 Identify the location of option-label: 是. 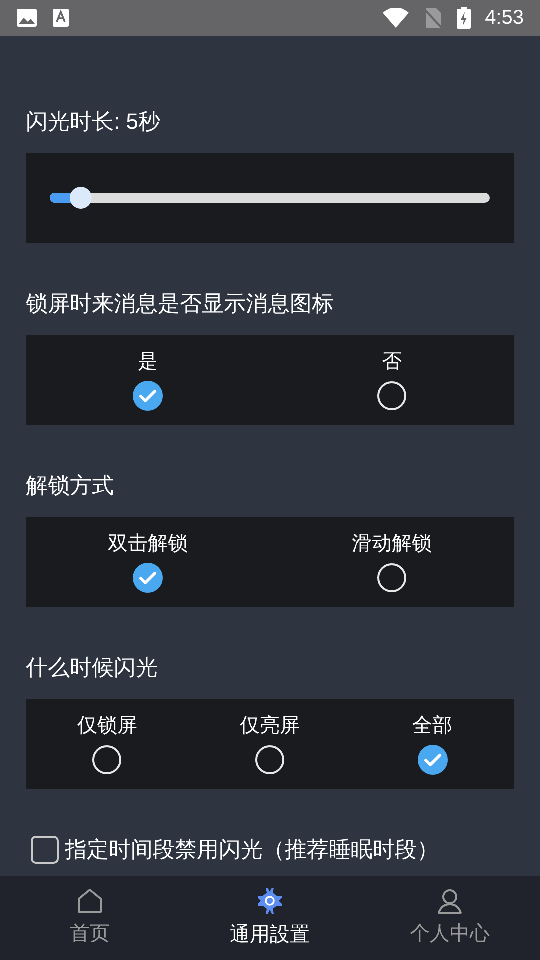
(148, 362).